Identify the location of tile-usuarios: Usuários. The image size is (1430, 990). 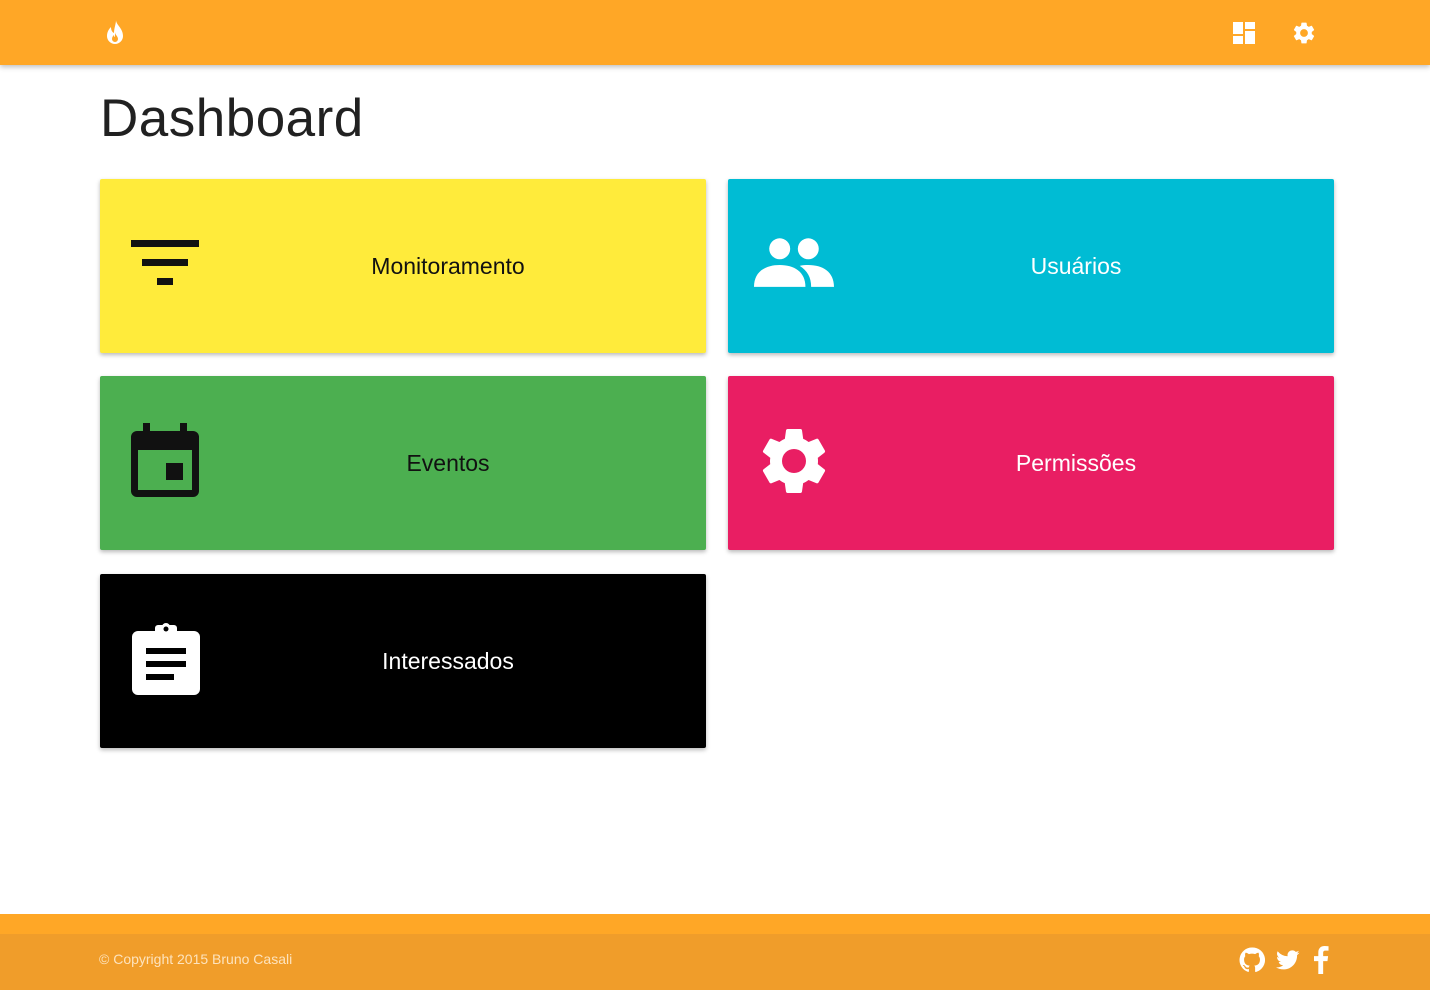
(1031, 266).